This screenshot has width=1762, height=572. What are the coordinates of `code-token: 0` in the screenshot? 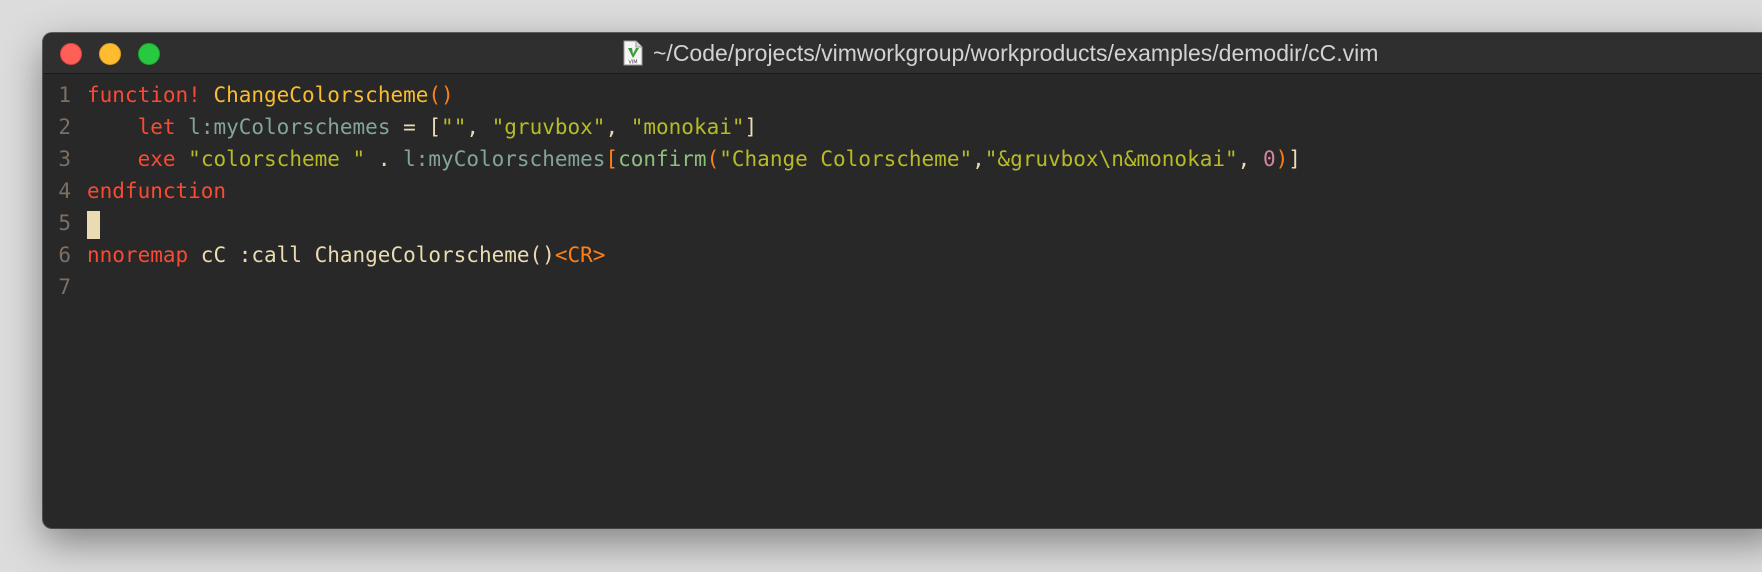 It's located at (1269, 159).